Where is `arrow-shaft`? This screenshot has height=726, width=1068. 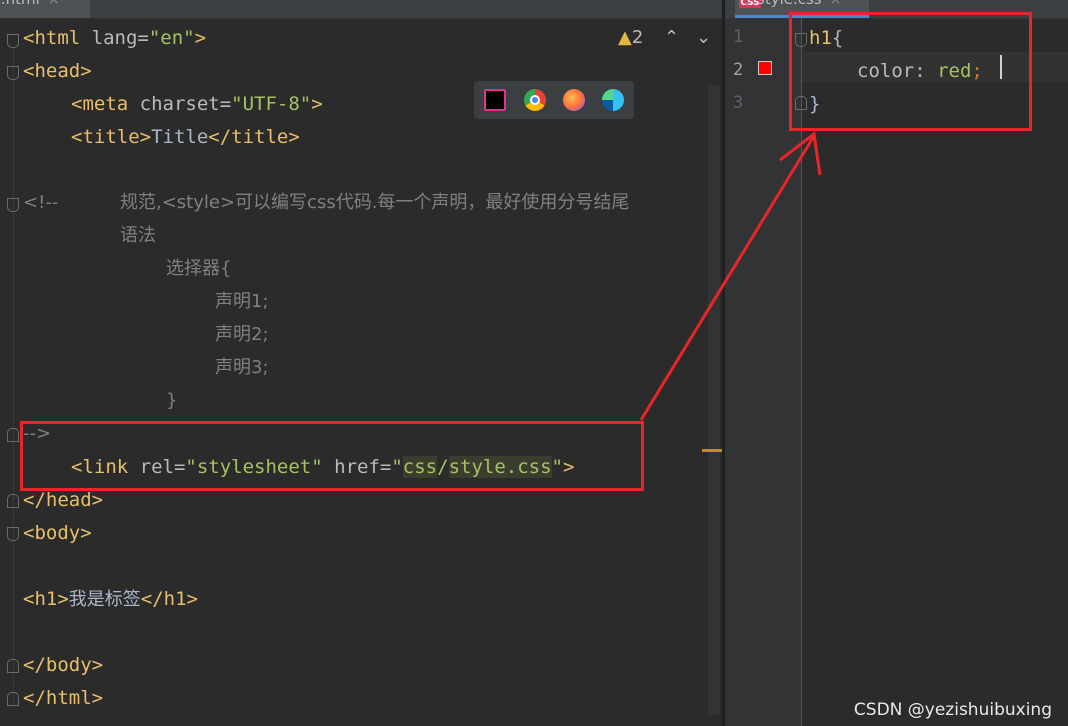 arrow-shaft is located at coordinates (727, 278).